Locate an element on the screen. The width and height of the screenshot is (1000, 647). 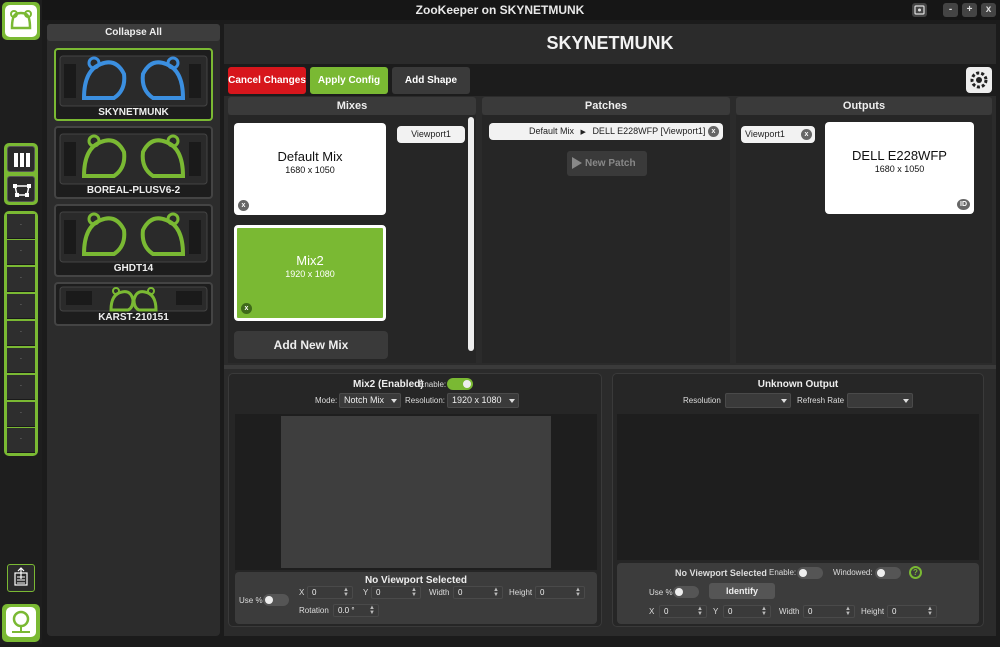
mix-card-mix2: Mix2 1920 x 1080 x is located at coordinates (310, 273).